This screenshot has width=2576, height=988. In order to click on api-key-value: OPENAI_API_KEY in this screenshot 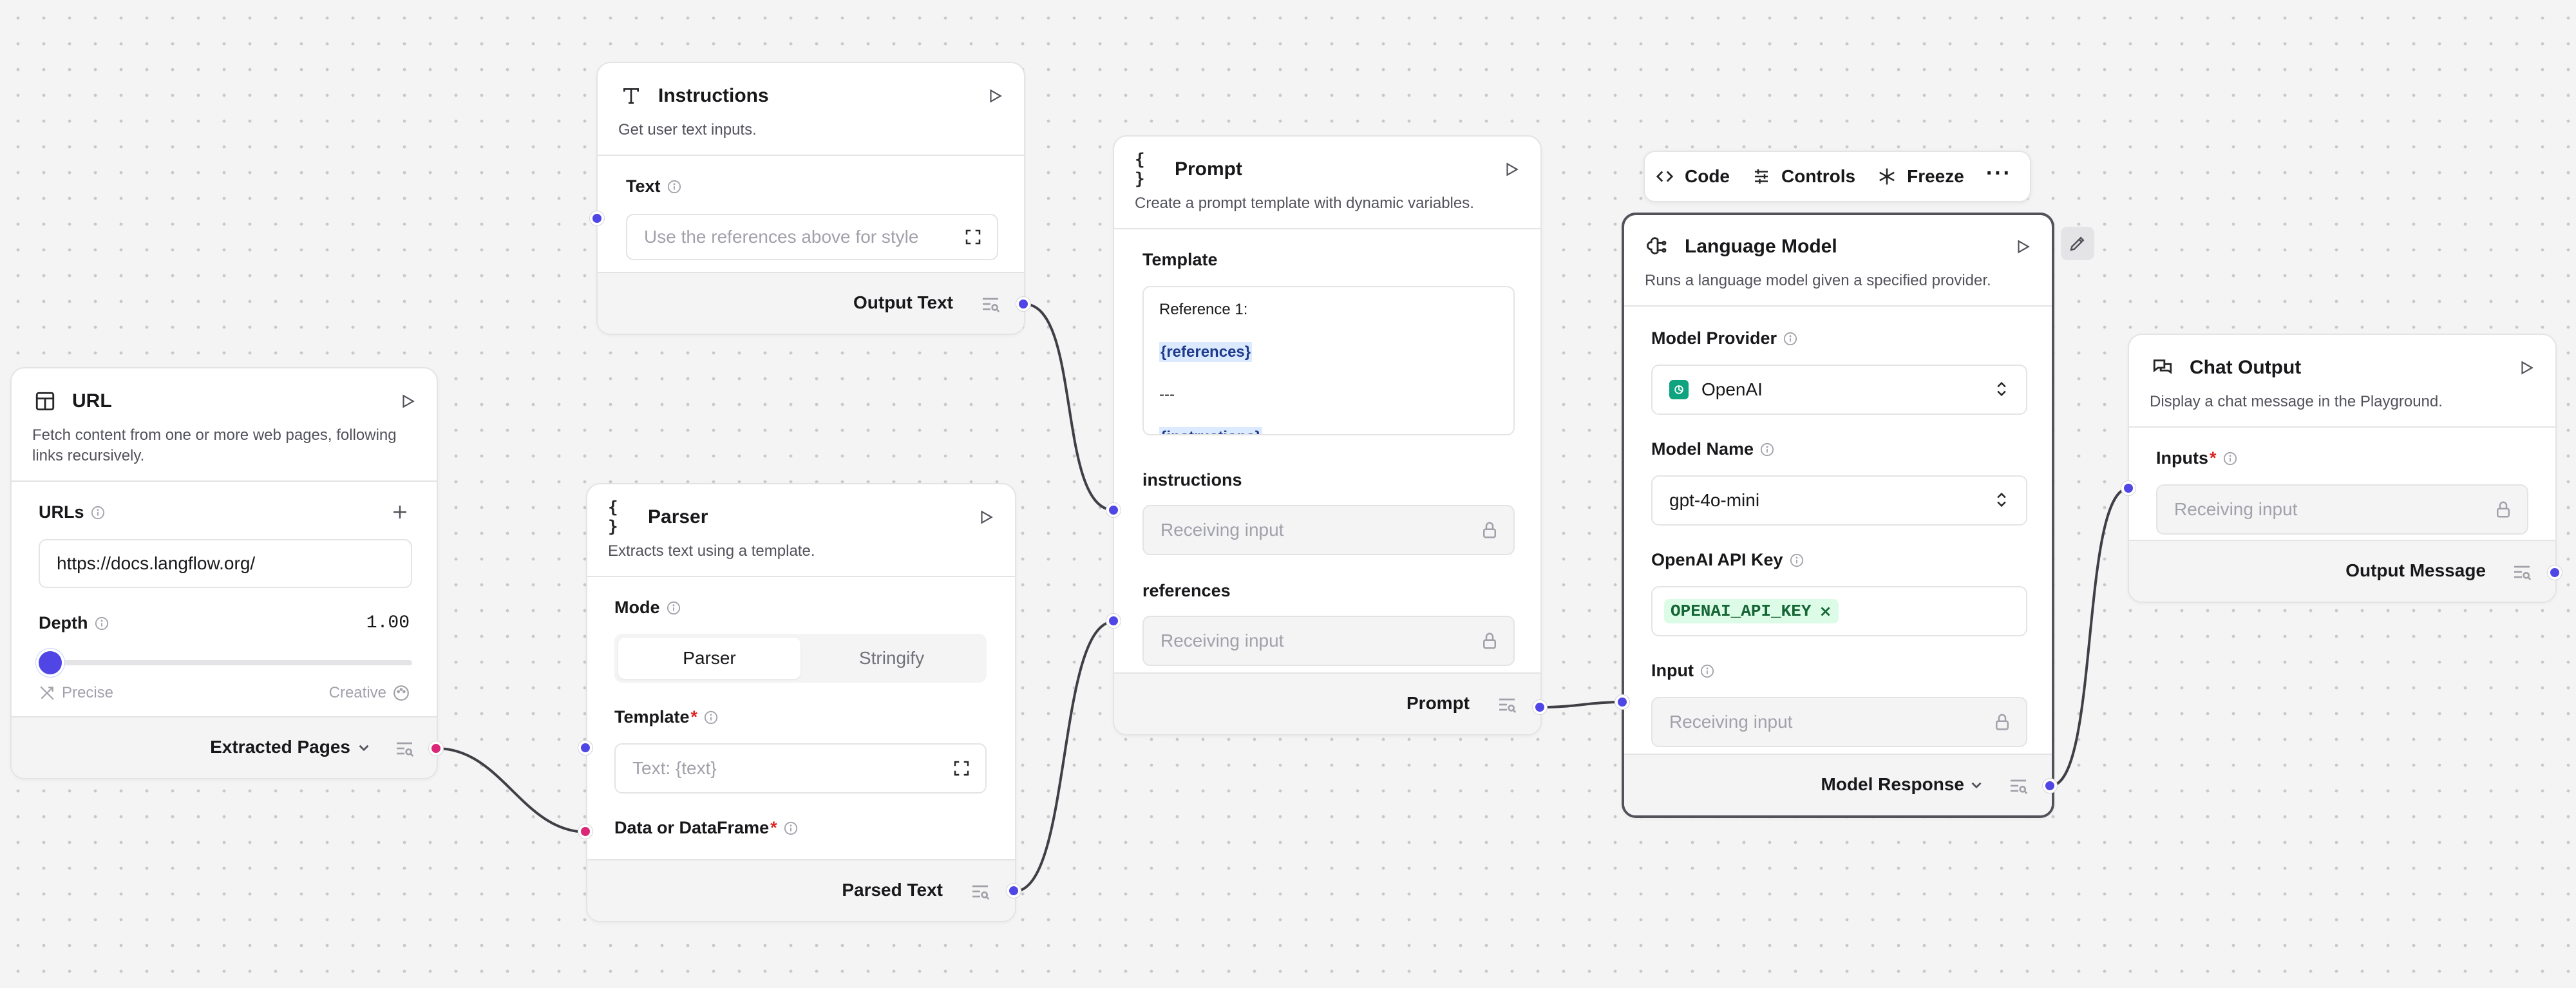, I will do `click(1741, 611)`.